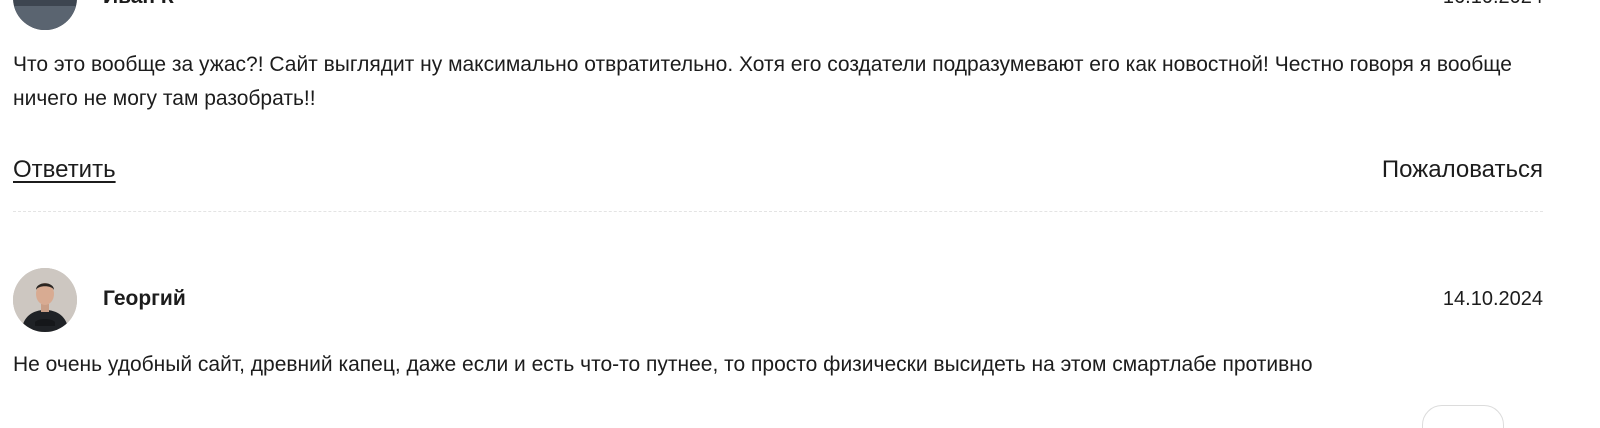 Image resolution: width=1600 pixels, height=428 pixels. I want to click on comment-header: Иван К 16.10.2024, so click(778, 15).